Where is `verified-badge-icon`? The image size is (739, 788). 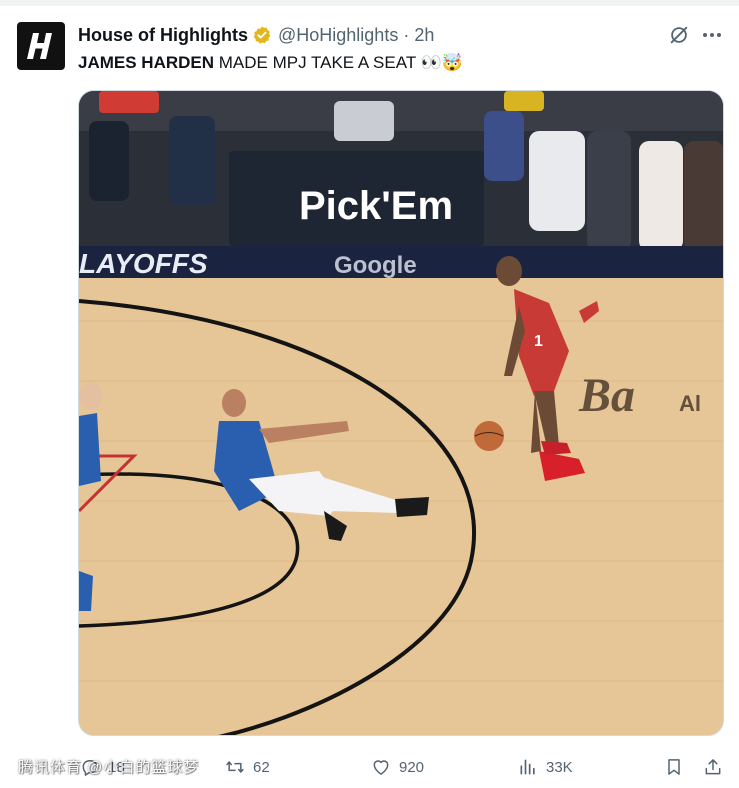 verified-badge-icon is located at coordinates (262, 35).